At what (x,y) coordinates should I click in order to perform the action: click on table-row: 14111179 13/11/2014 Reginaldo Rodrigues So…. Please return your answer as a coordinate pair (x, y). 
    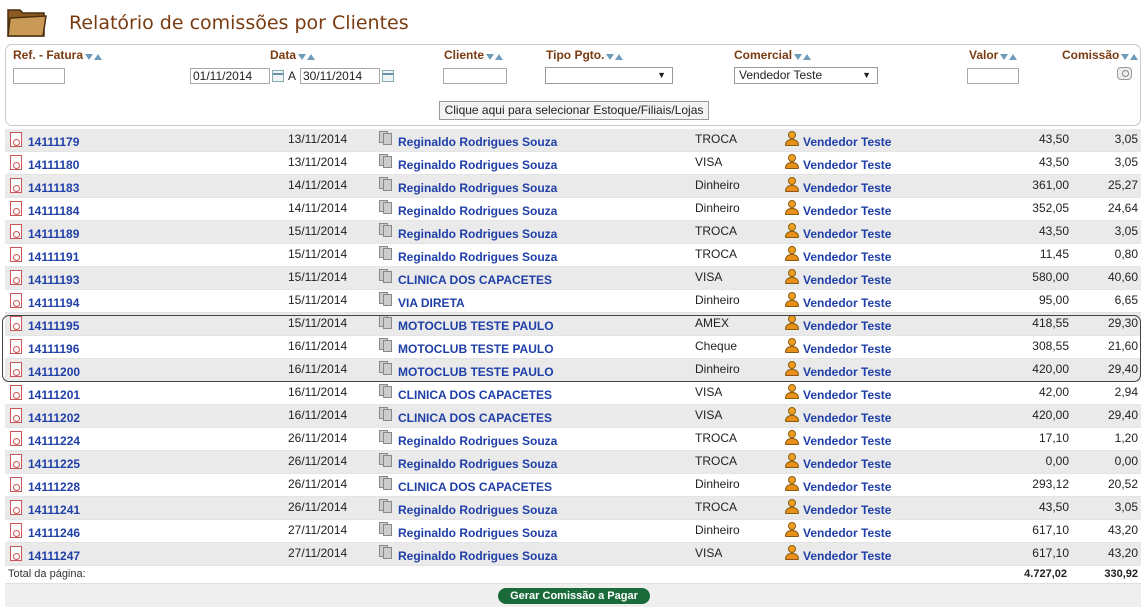
    Looking at the image, I should click on (573, 140).